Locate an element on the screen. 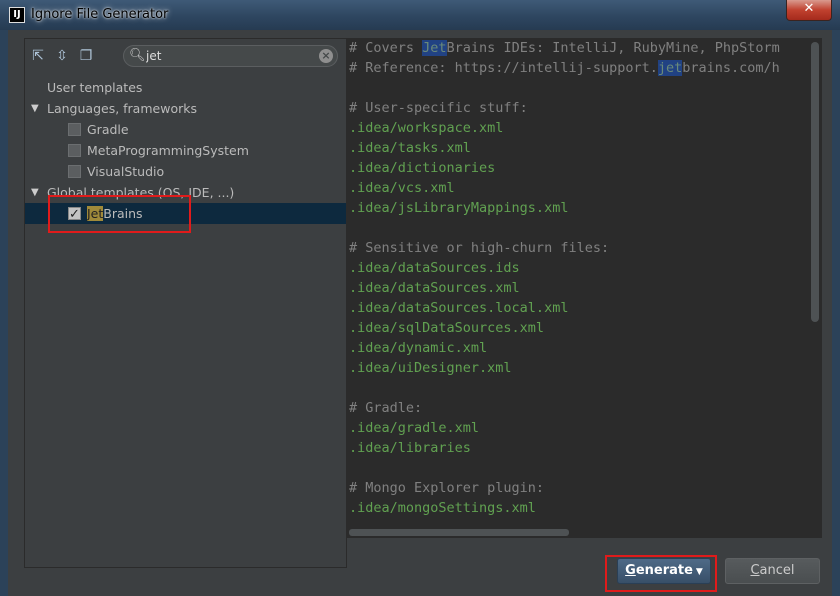 The height and width of the screenshot is (596, 840). code-text: brains.com/h is located at coordinates (731, 68).